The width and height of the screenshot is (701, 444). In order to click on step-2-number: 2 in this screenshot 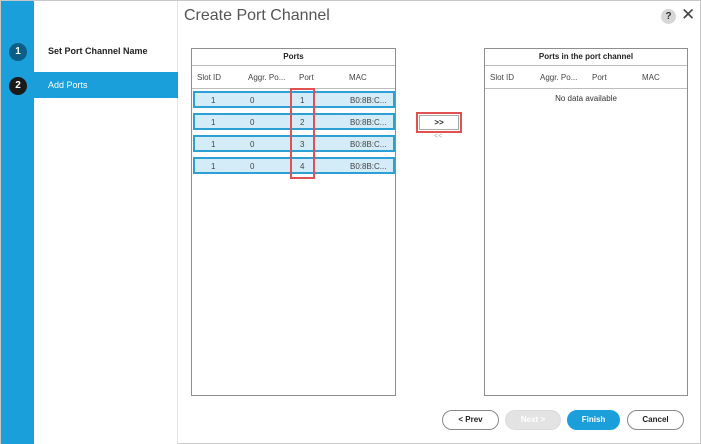, I will do `click(18, 86)`.